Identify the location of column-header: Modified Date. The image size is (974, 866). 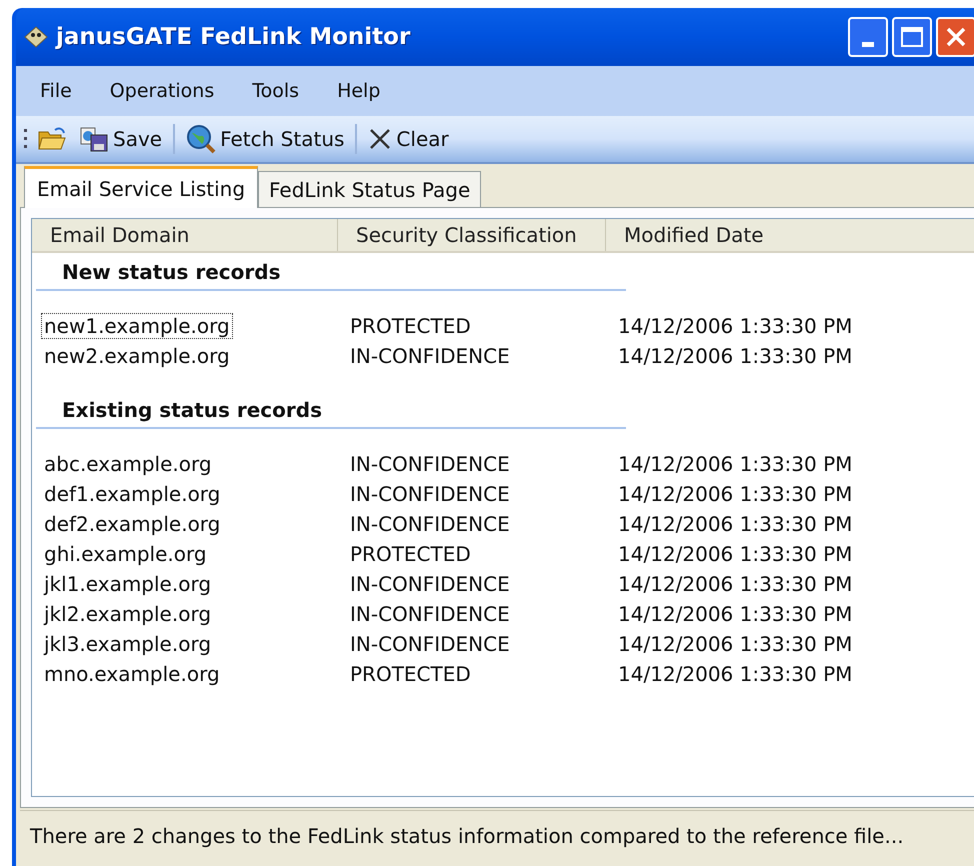
(790, 235).